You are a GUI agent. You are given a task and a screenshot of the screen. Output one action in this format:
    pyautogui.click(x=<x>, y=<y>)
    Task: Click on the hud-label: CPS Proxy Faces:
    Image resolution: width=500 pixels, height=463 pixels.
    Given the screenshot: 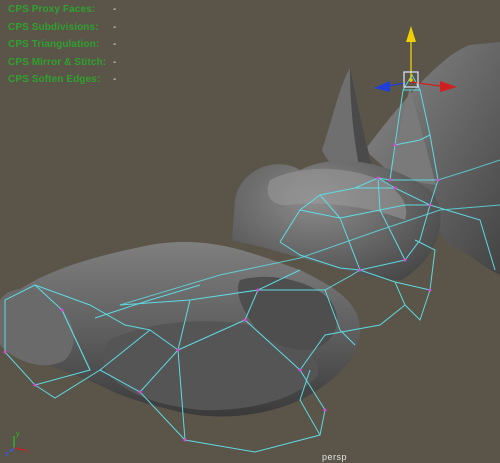 What is the action you would take?
    pyautogui.click(x=52, y=9)
    